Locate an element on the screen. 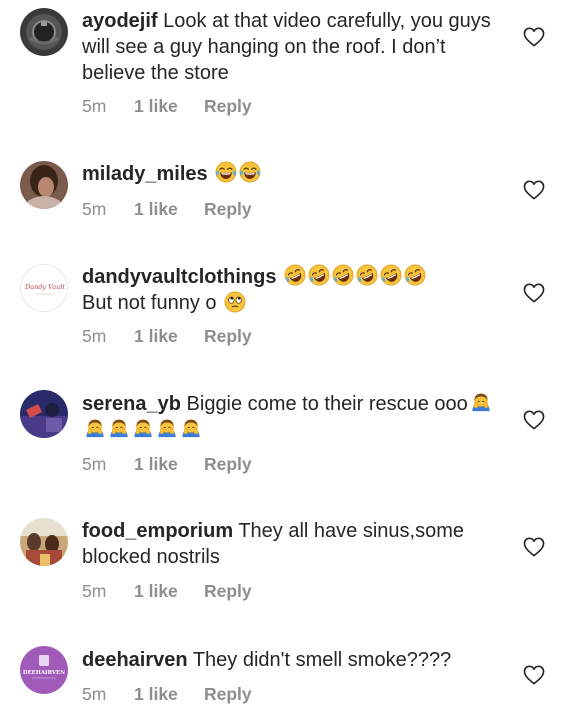 The width and height of the screenshot is (576, 720). comment-text: milady_miles is located at coordinates (292, 174).